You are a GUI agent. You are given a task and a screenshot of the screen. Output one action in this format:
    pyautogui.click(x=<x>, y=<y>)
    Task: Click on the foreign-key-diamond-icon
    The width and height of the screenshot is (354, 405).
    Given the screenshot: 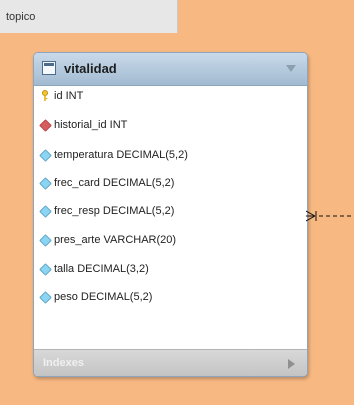 What is the action you would take?
    pyautogui.click(x=45, y=125)
    